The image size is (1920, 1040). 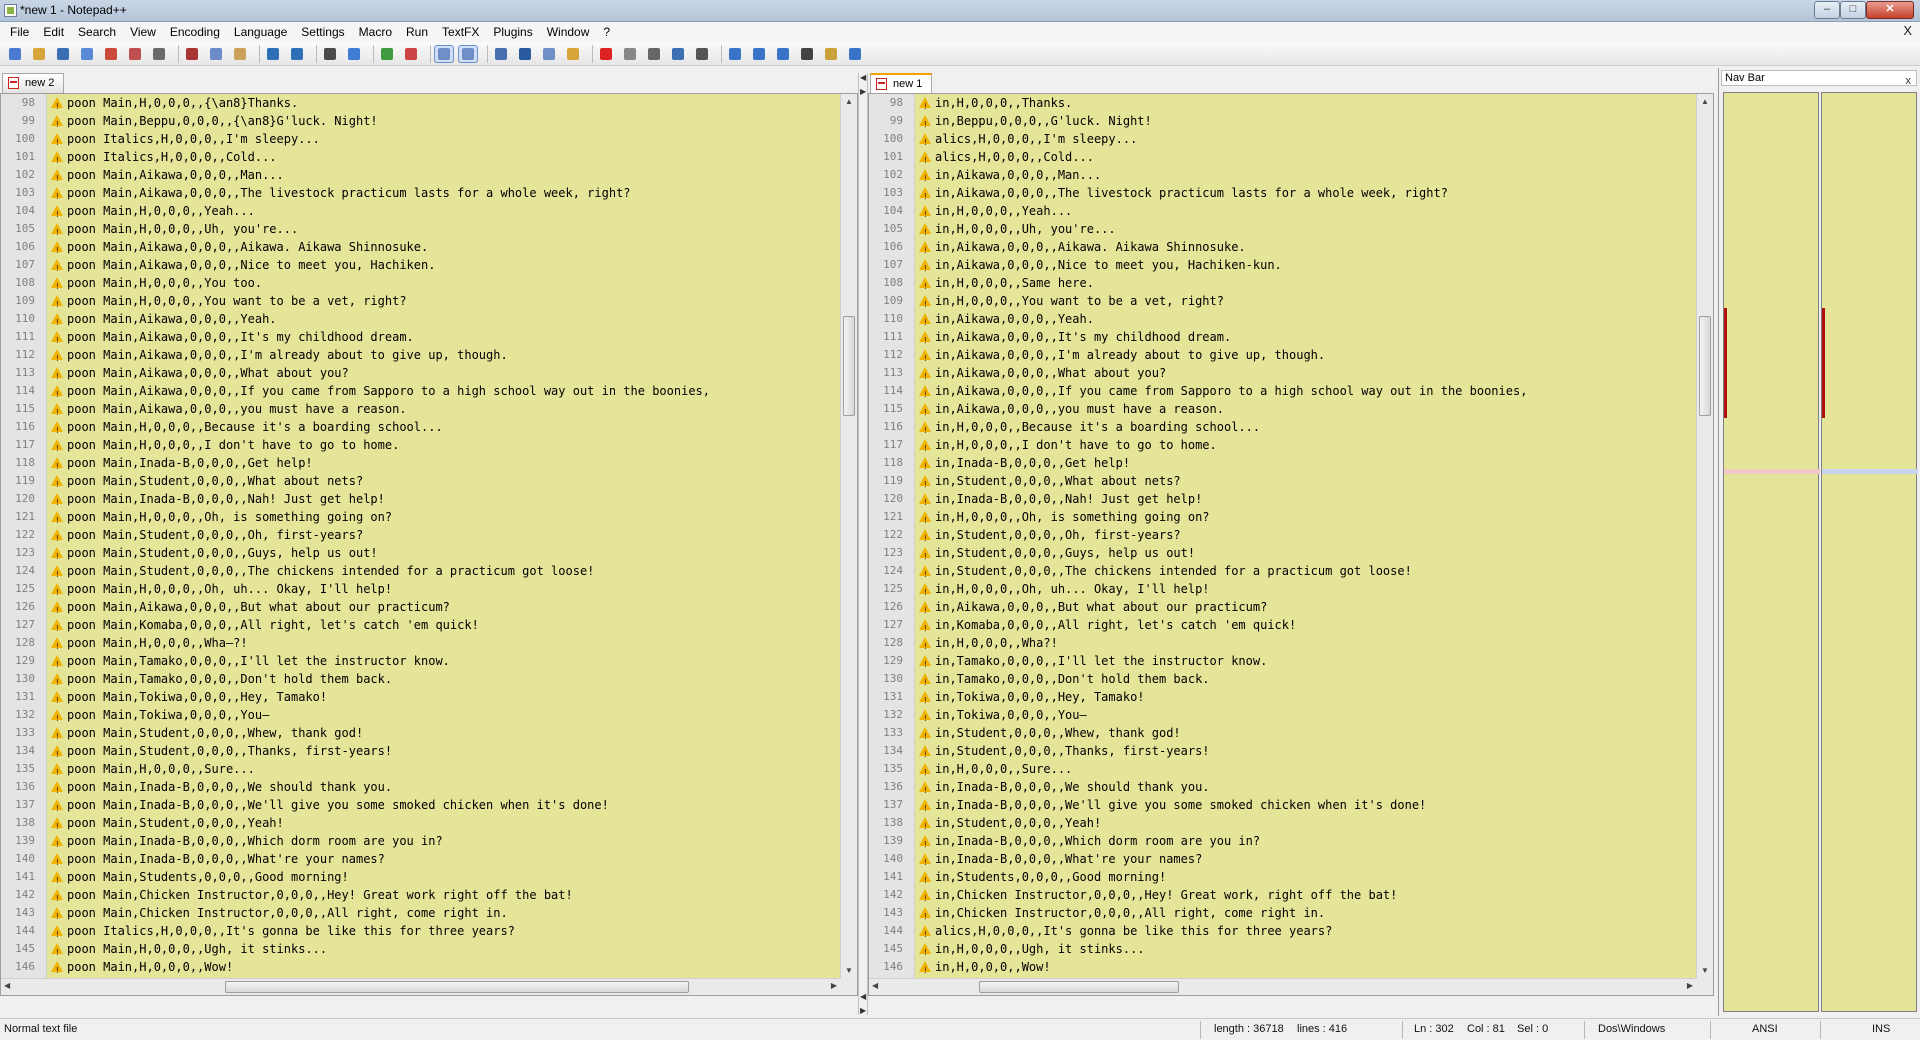 I want to click on save-all-icon, so click(x=87, y=54).